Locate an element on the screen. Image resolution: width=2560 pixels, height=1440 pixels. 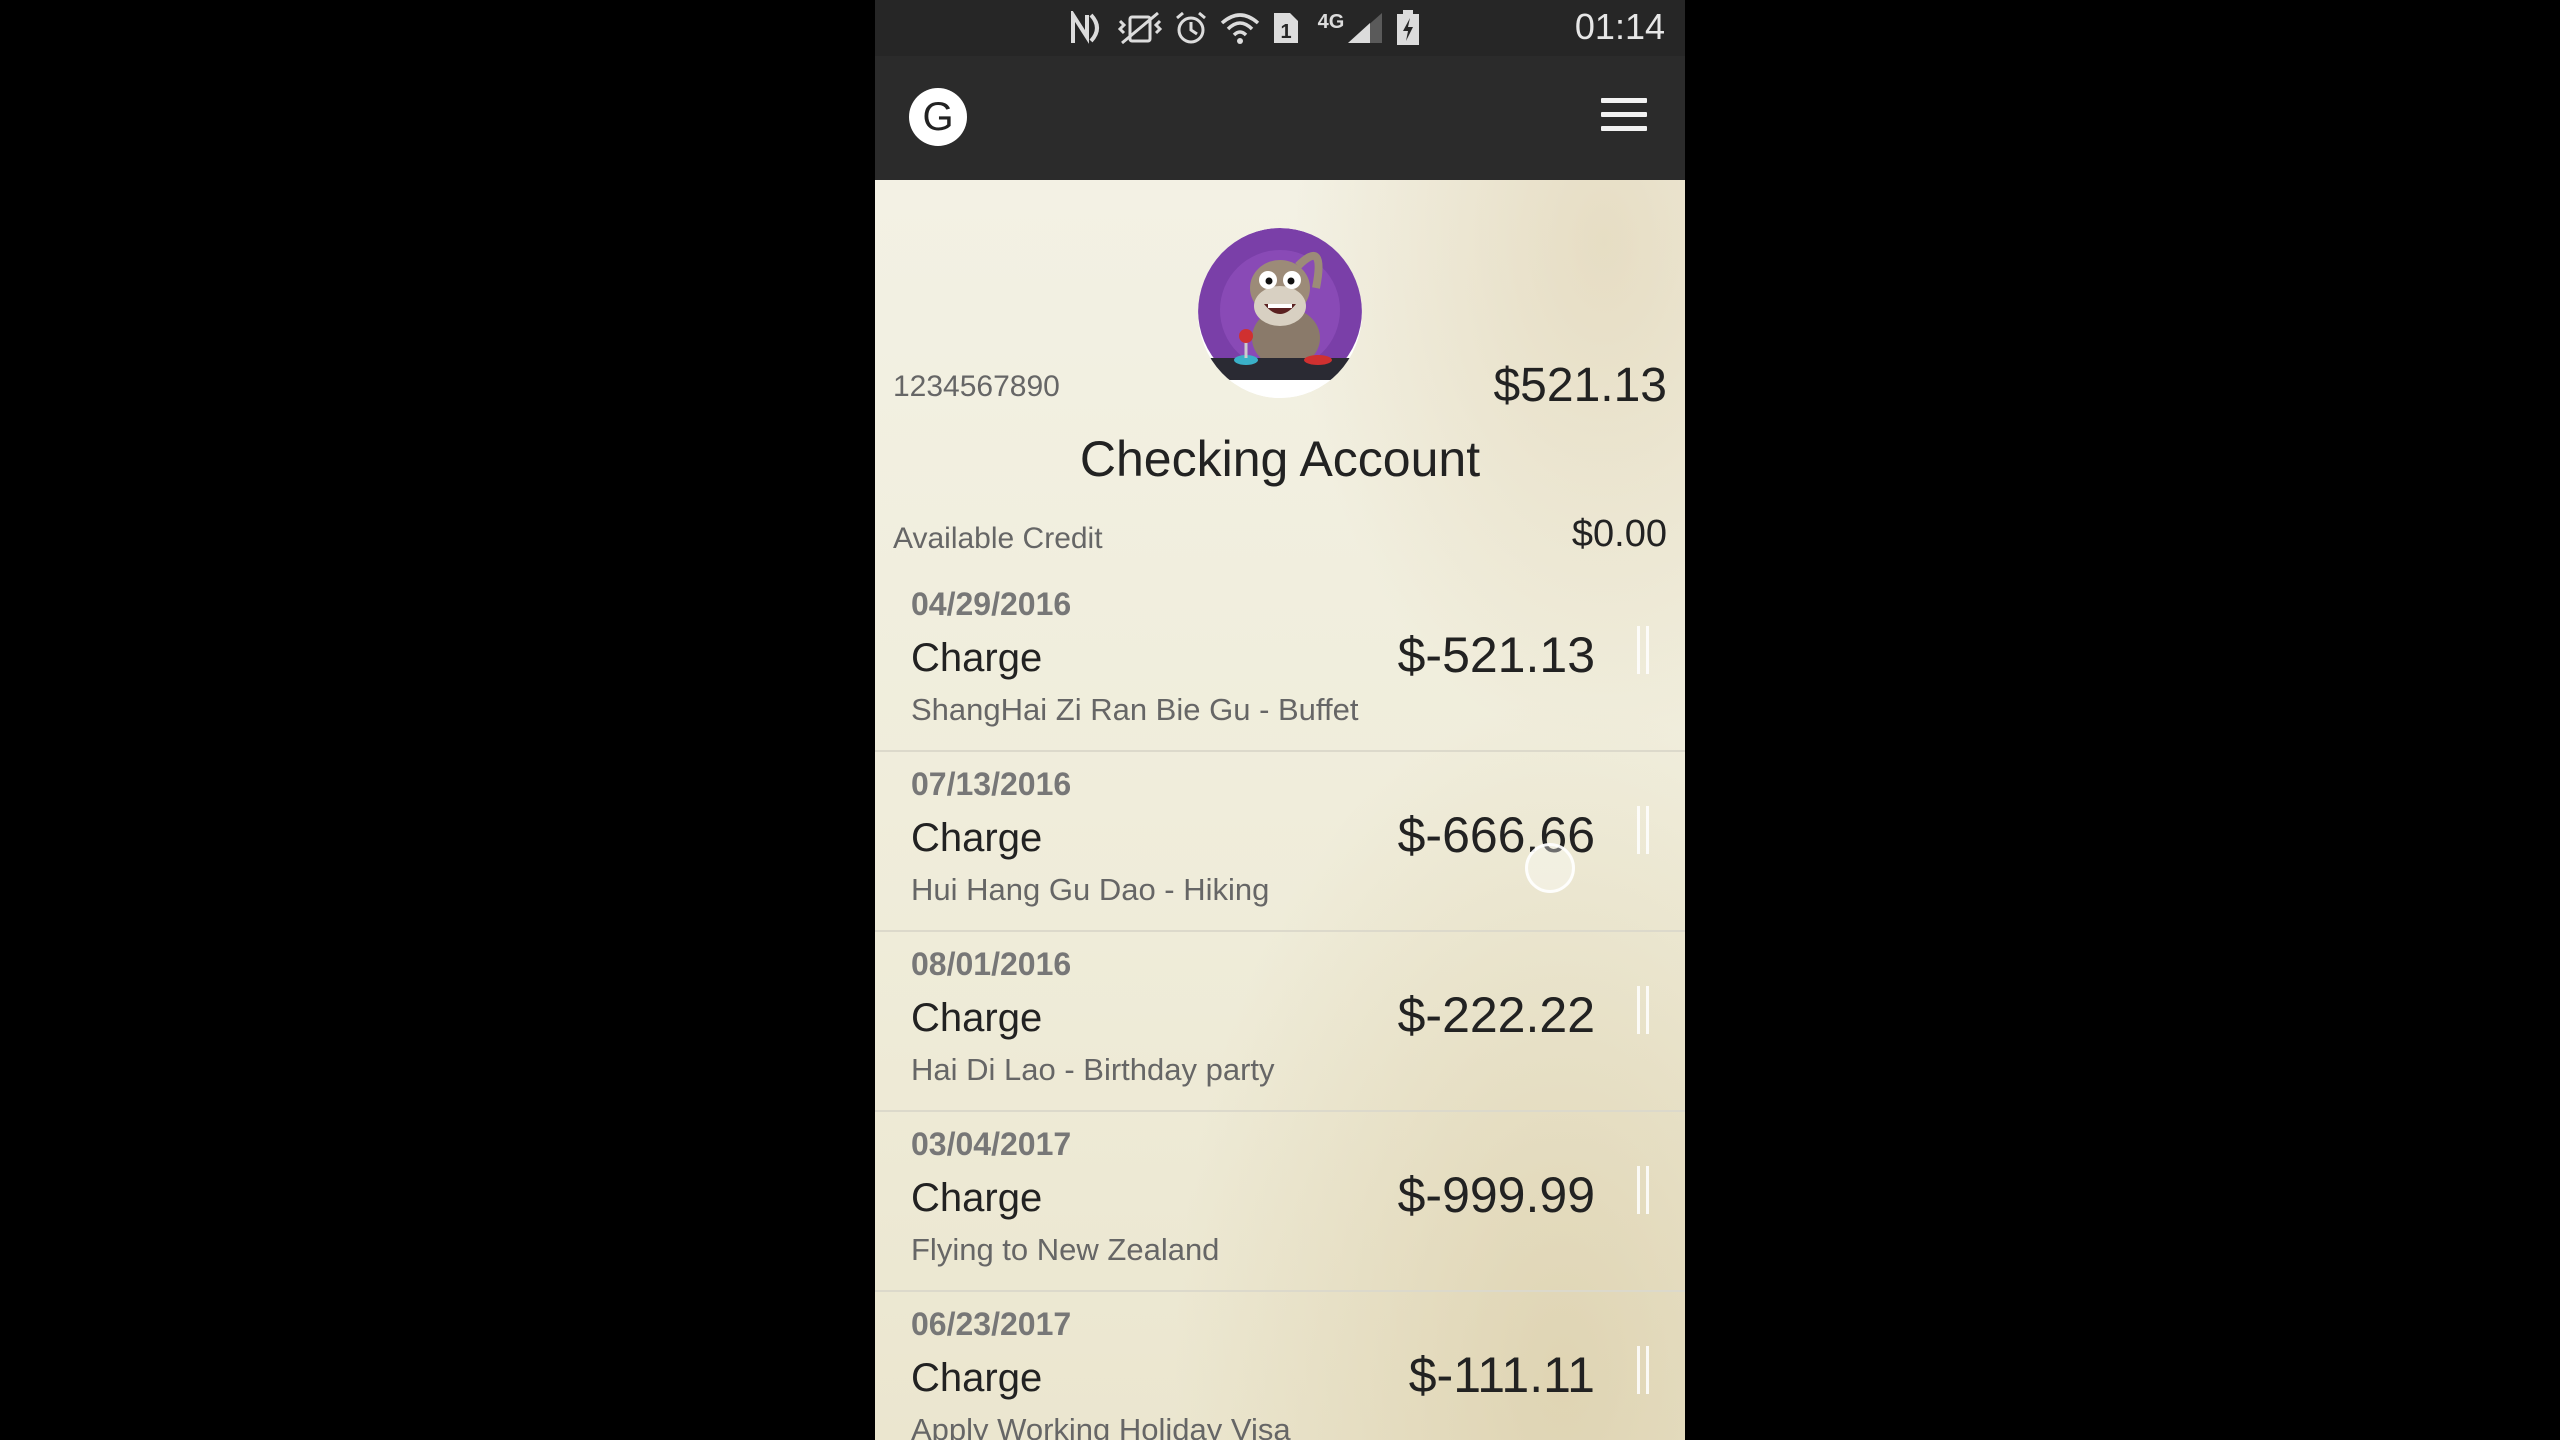
battery-charging-icon is located at coordinates (1408, 28).